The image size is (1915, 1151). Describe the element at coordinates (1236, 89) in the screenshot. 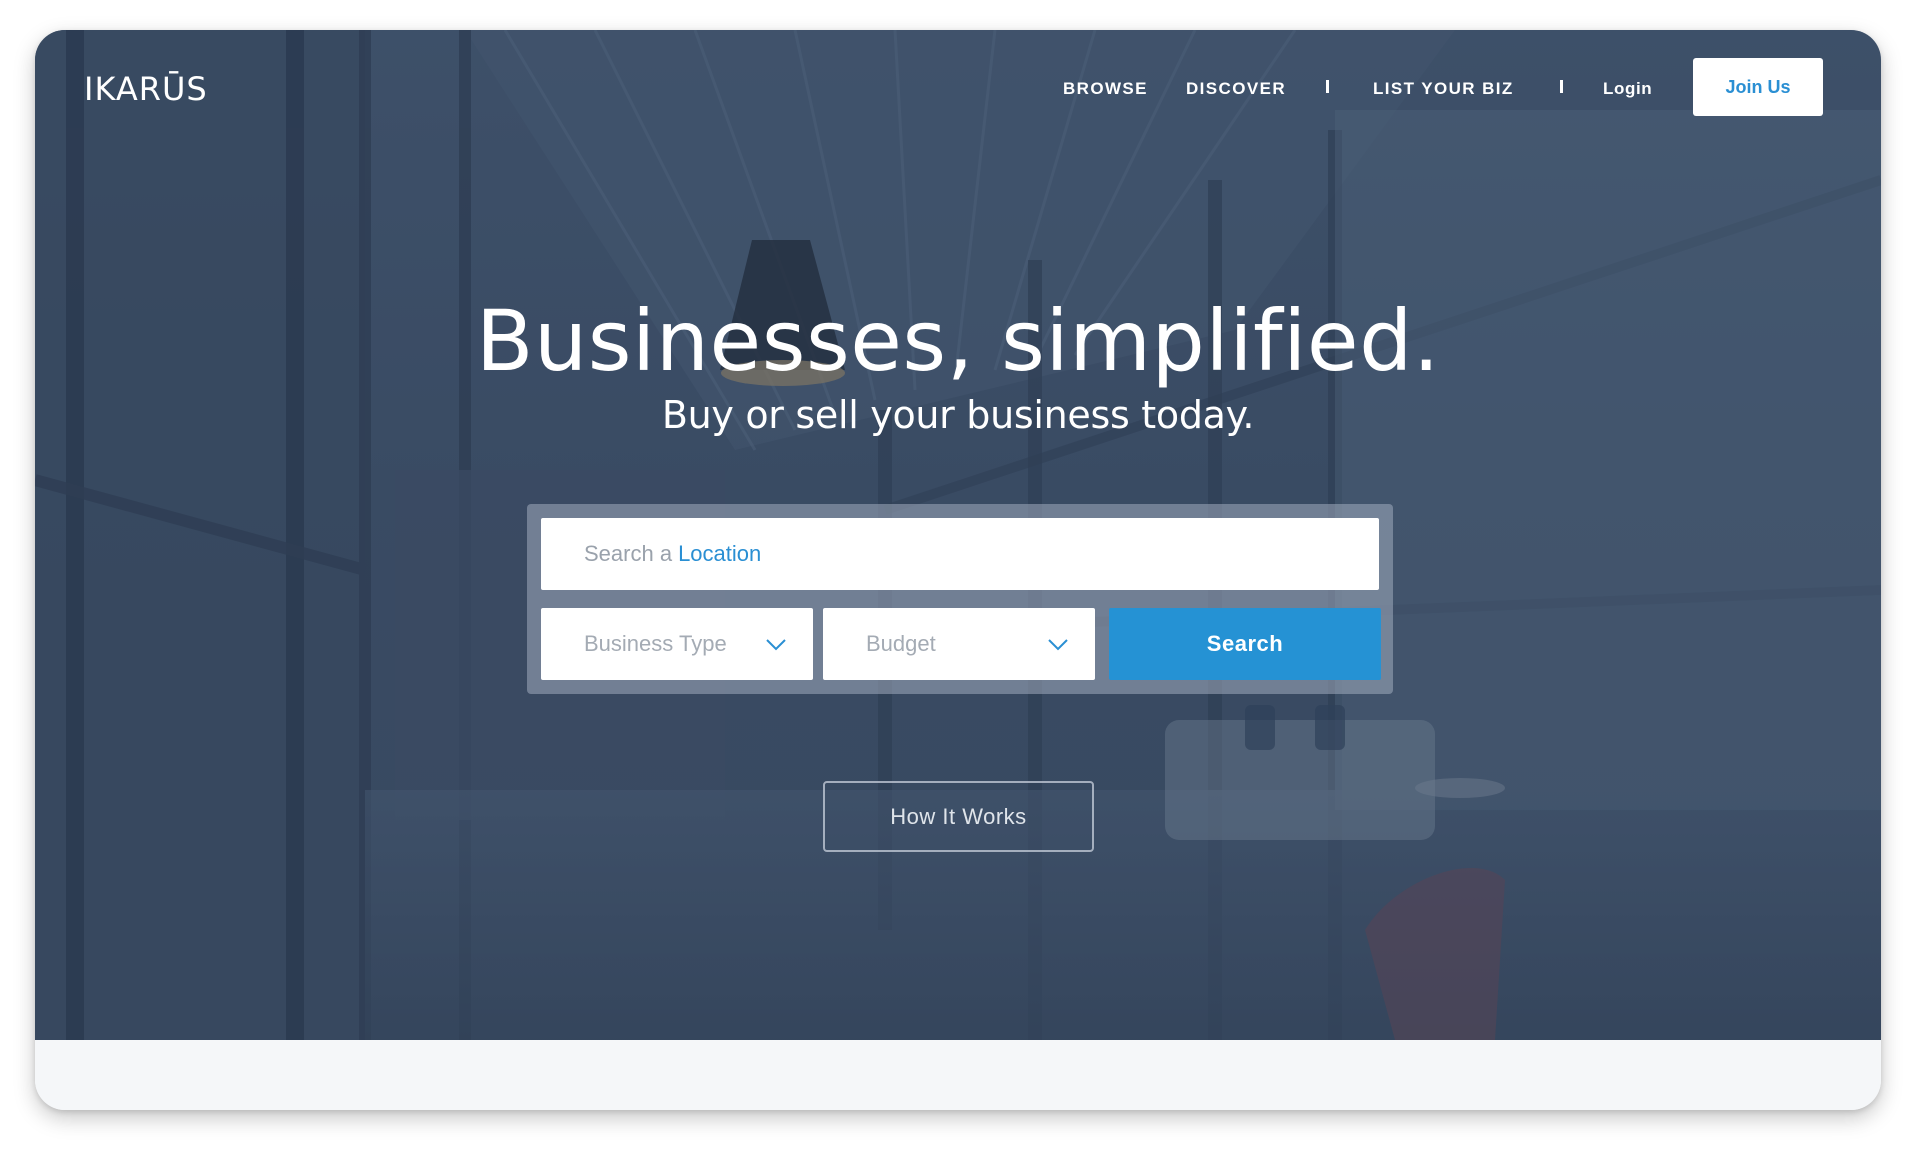

I see `nav-discover: DISCOVER` at that location.